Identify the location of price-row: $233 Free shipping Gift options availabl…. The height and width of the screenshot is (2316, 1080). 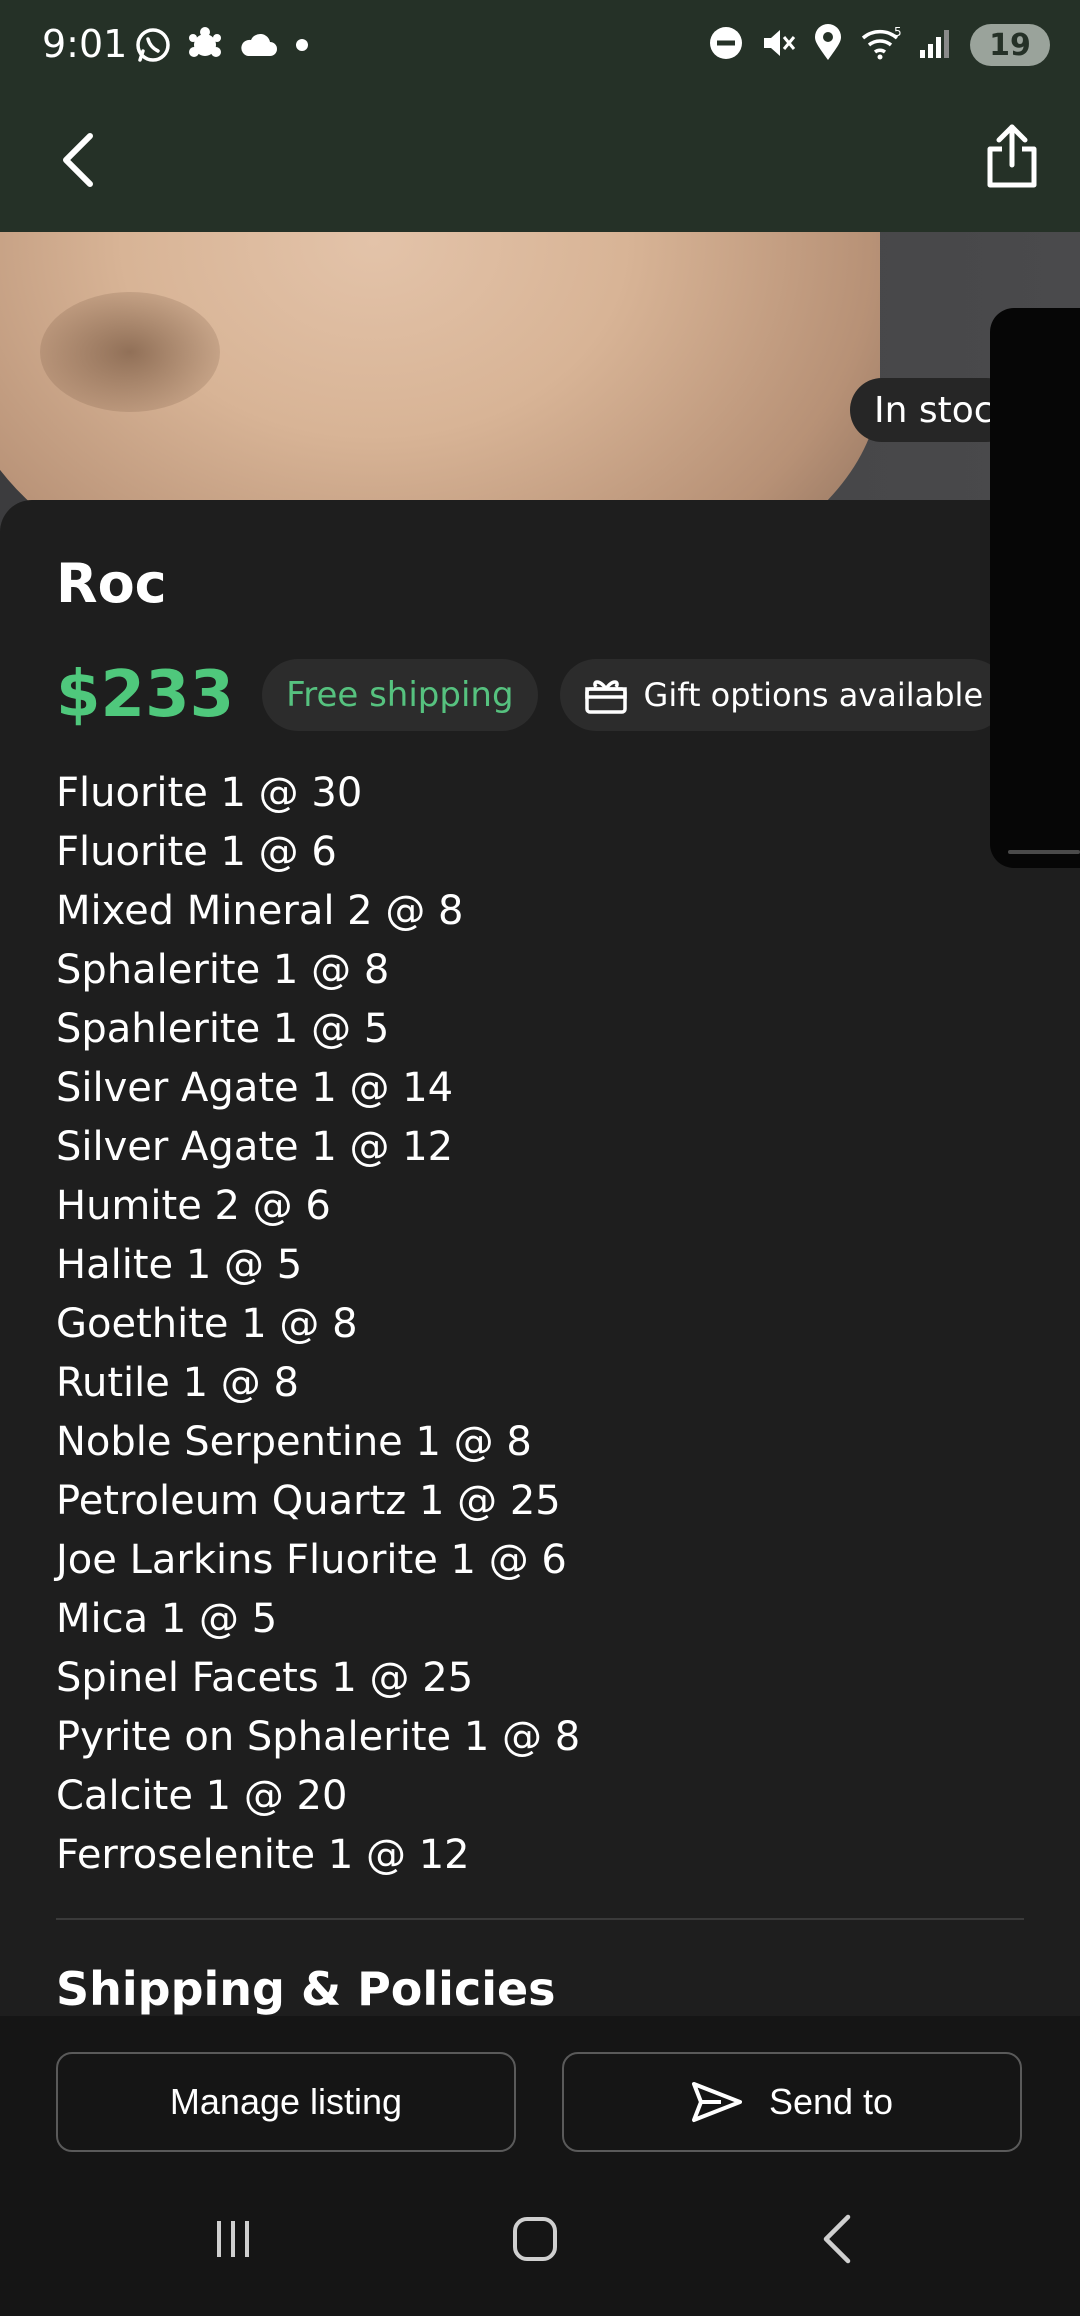
(532, 695).